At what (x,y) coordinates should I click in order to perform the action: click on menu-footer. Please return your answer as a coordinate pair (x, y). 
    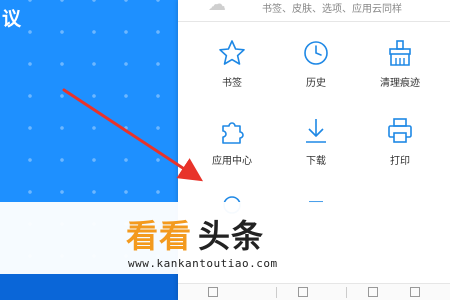
    Looking at the image, I should click on (314, 291).